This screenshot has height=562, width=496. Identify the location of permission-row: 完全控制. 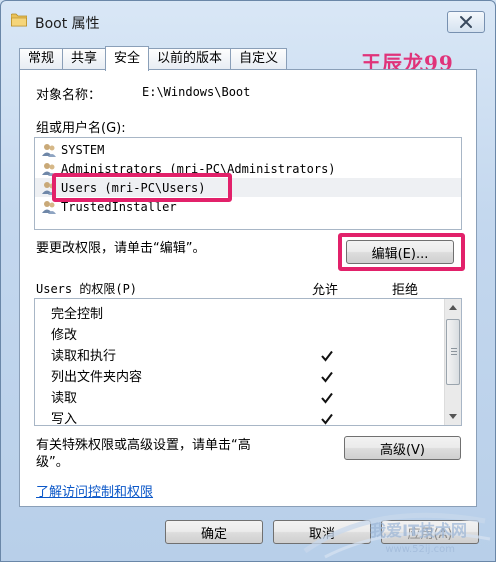
(77, 312).